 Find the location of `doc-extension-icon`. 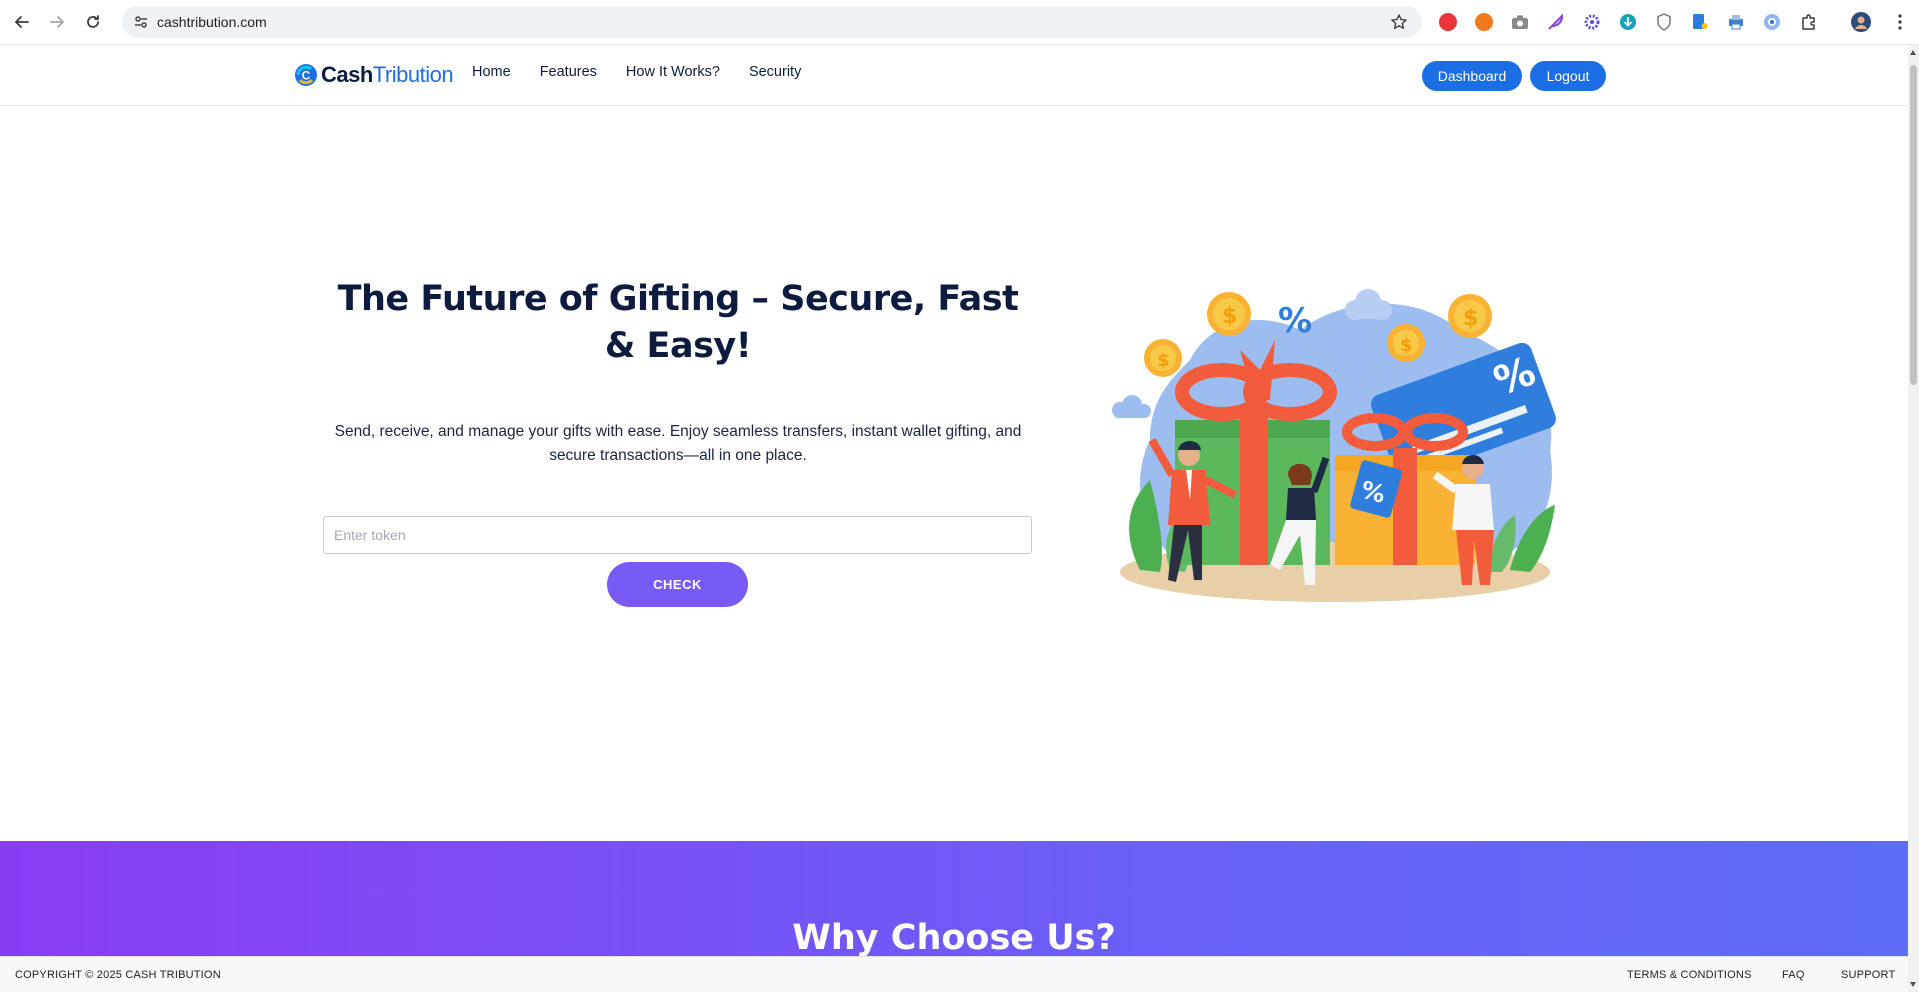

doc-extension-icon is located at coordinates (1700, 22).